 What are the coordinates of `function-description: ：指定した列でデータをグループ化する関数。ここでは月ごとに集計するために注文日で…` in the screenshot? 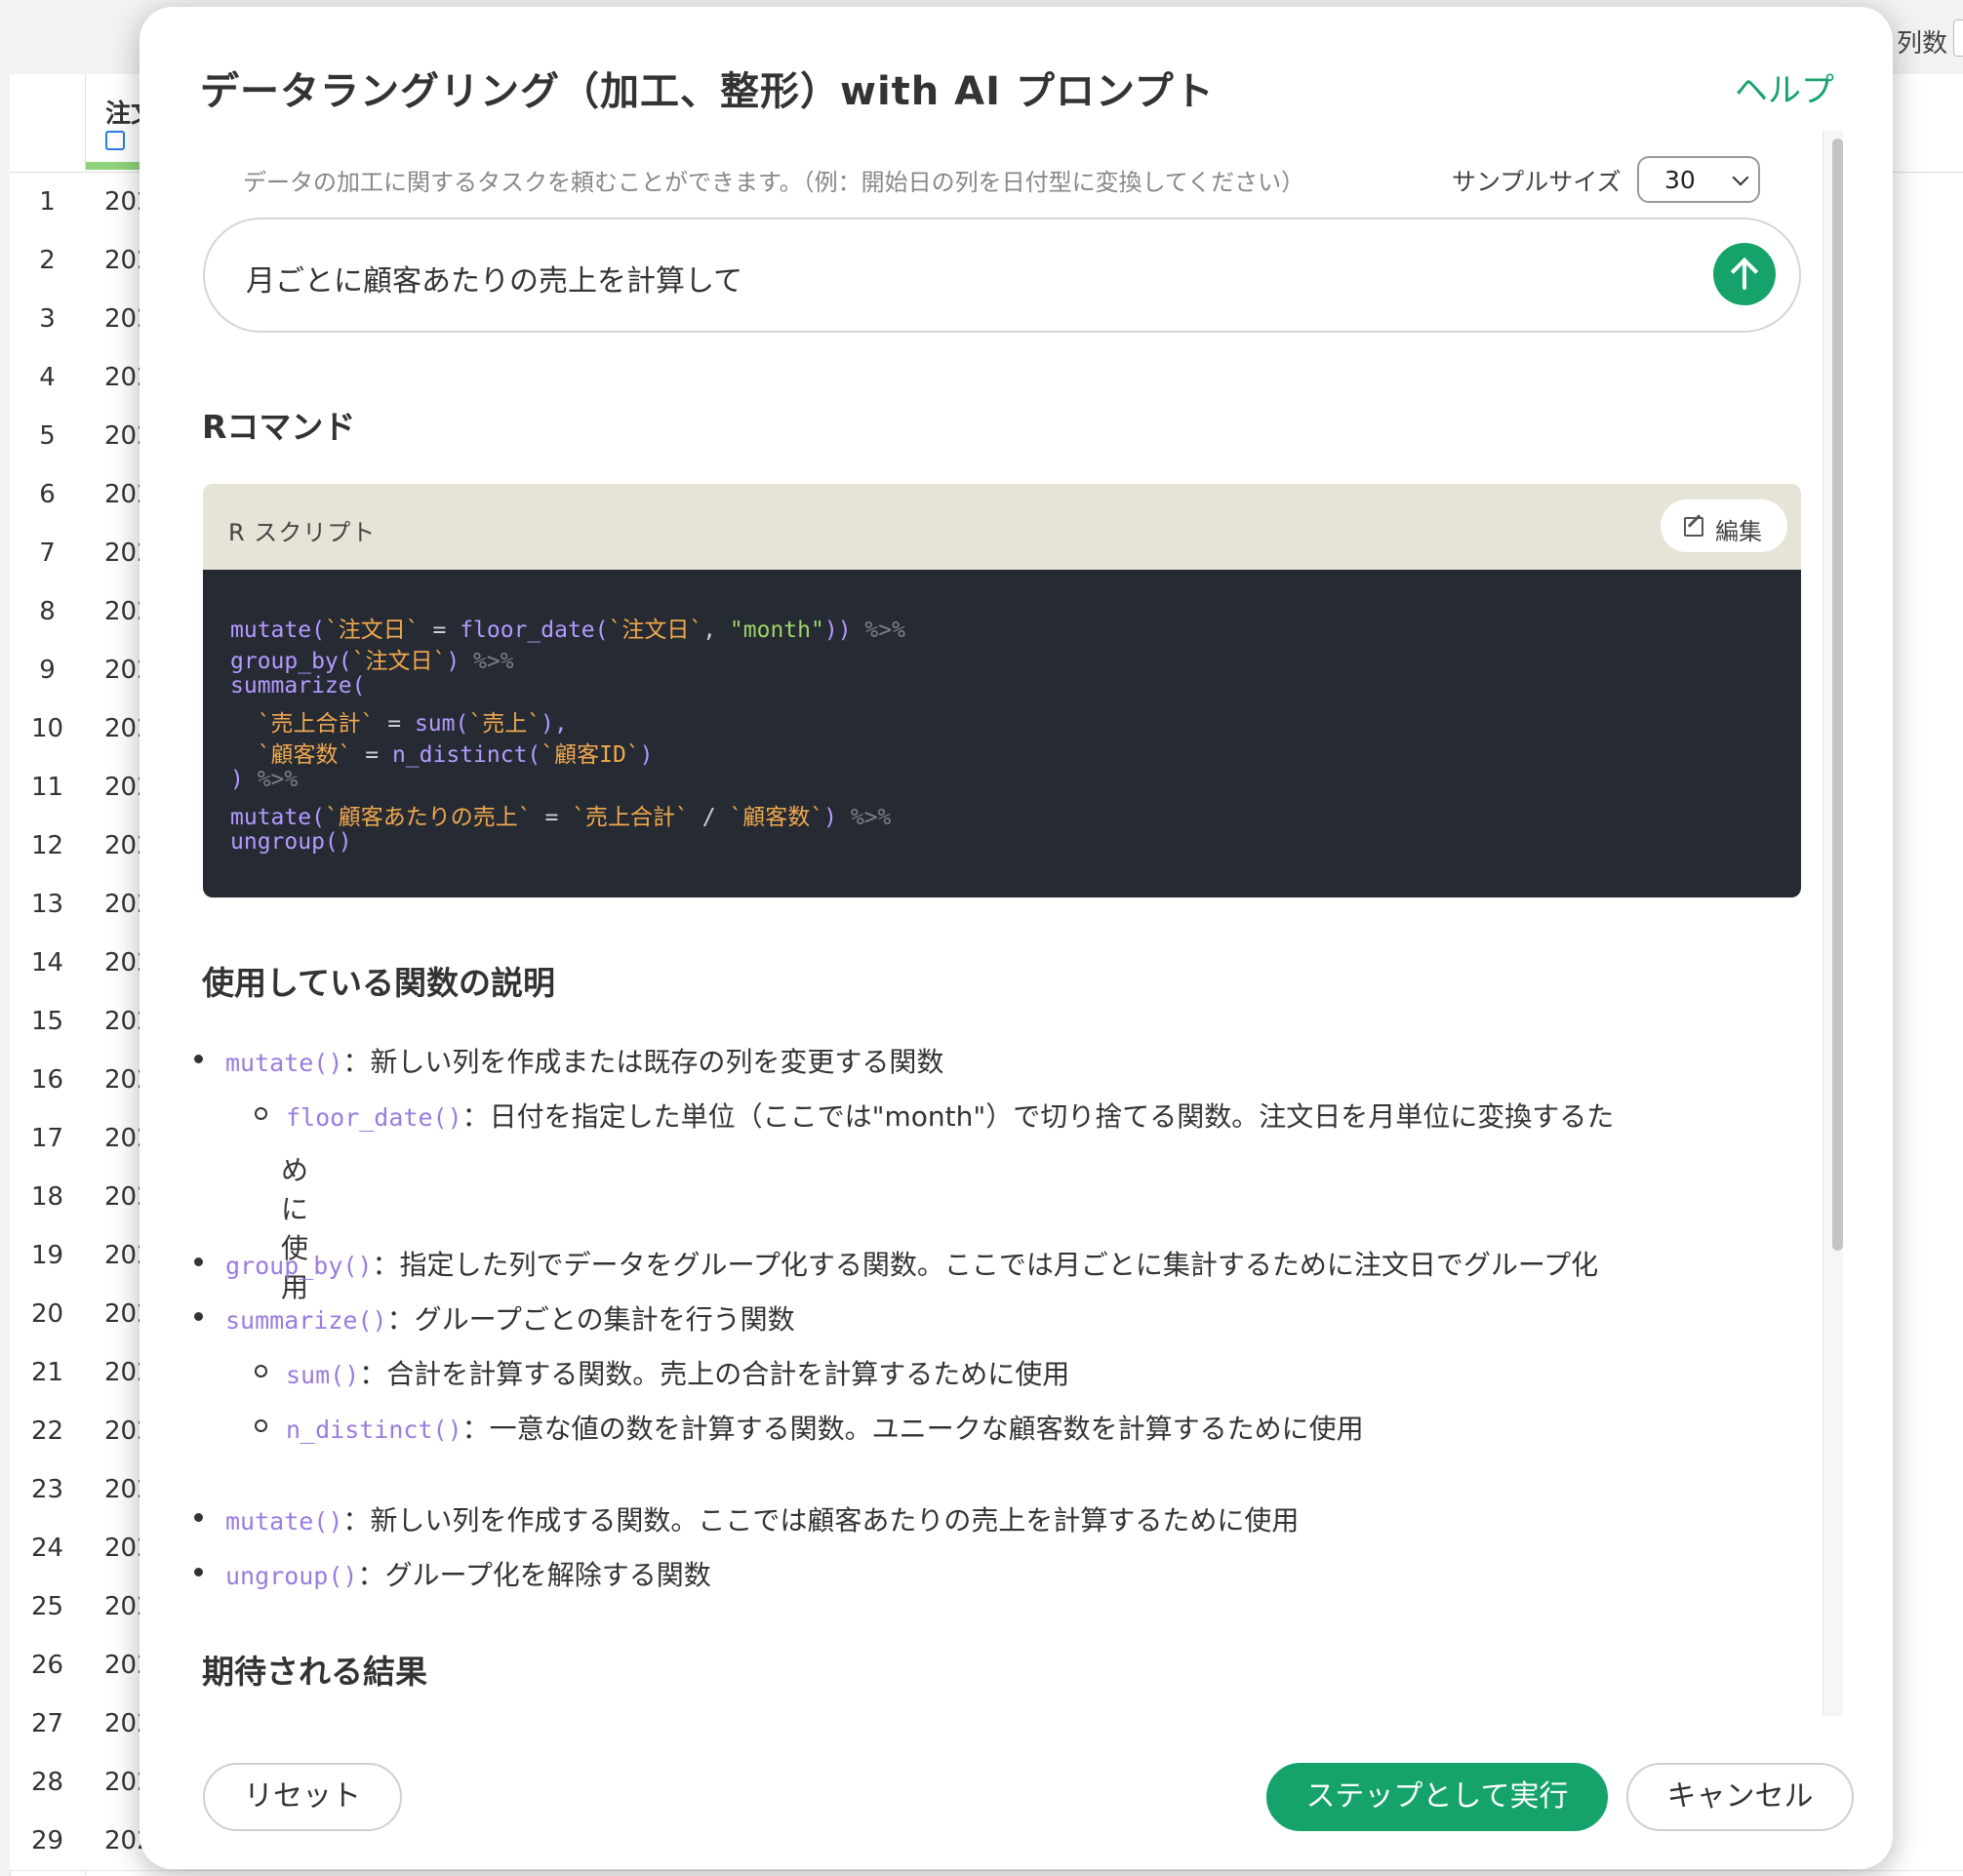 It's located at (985, 1265).